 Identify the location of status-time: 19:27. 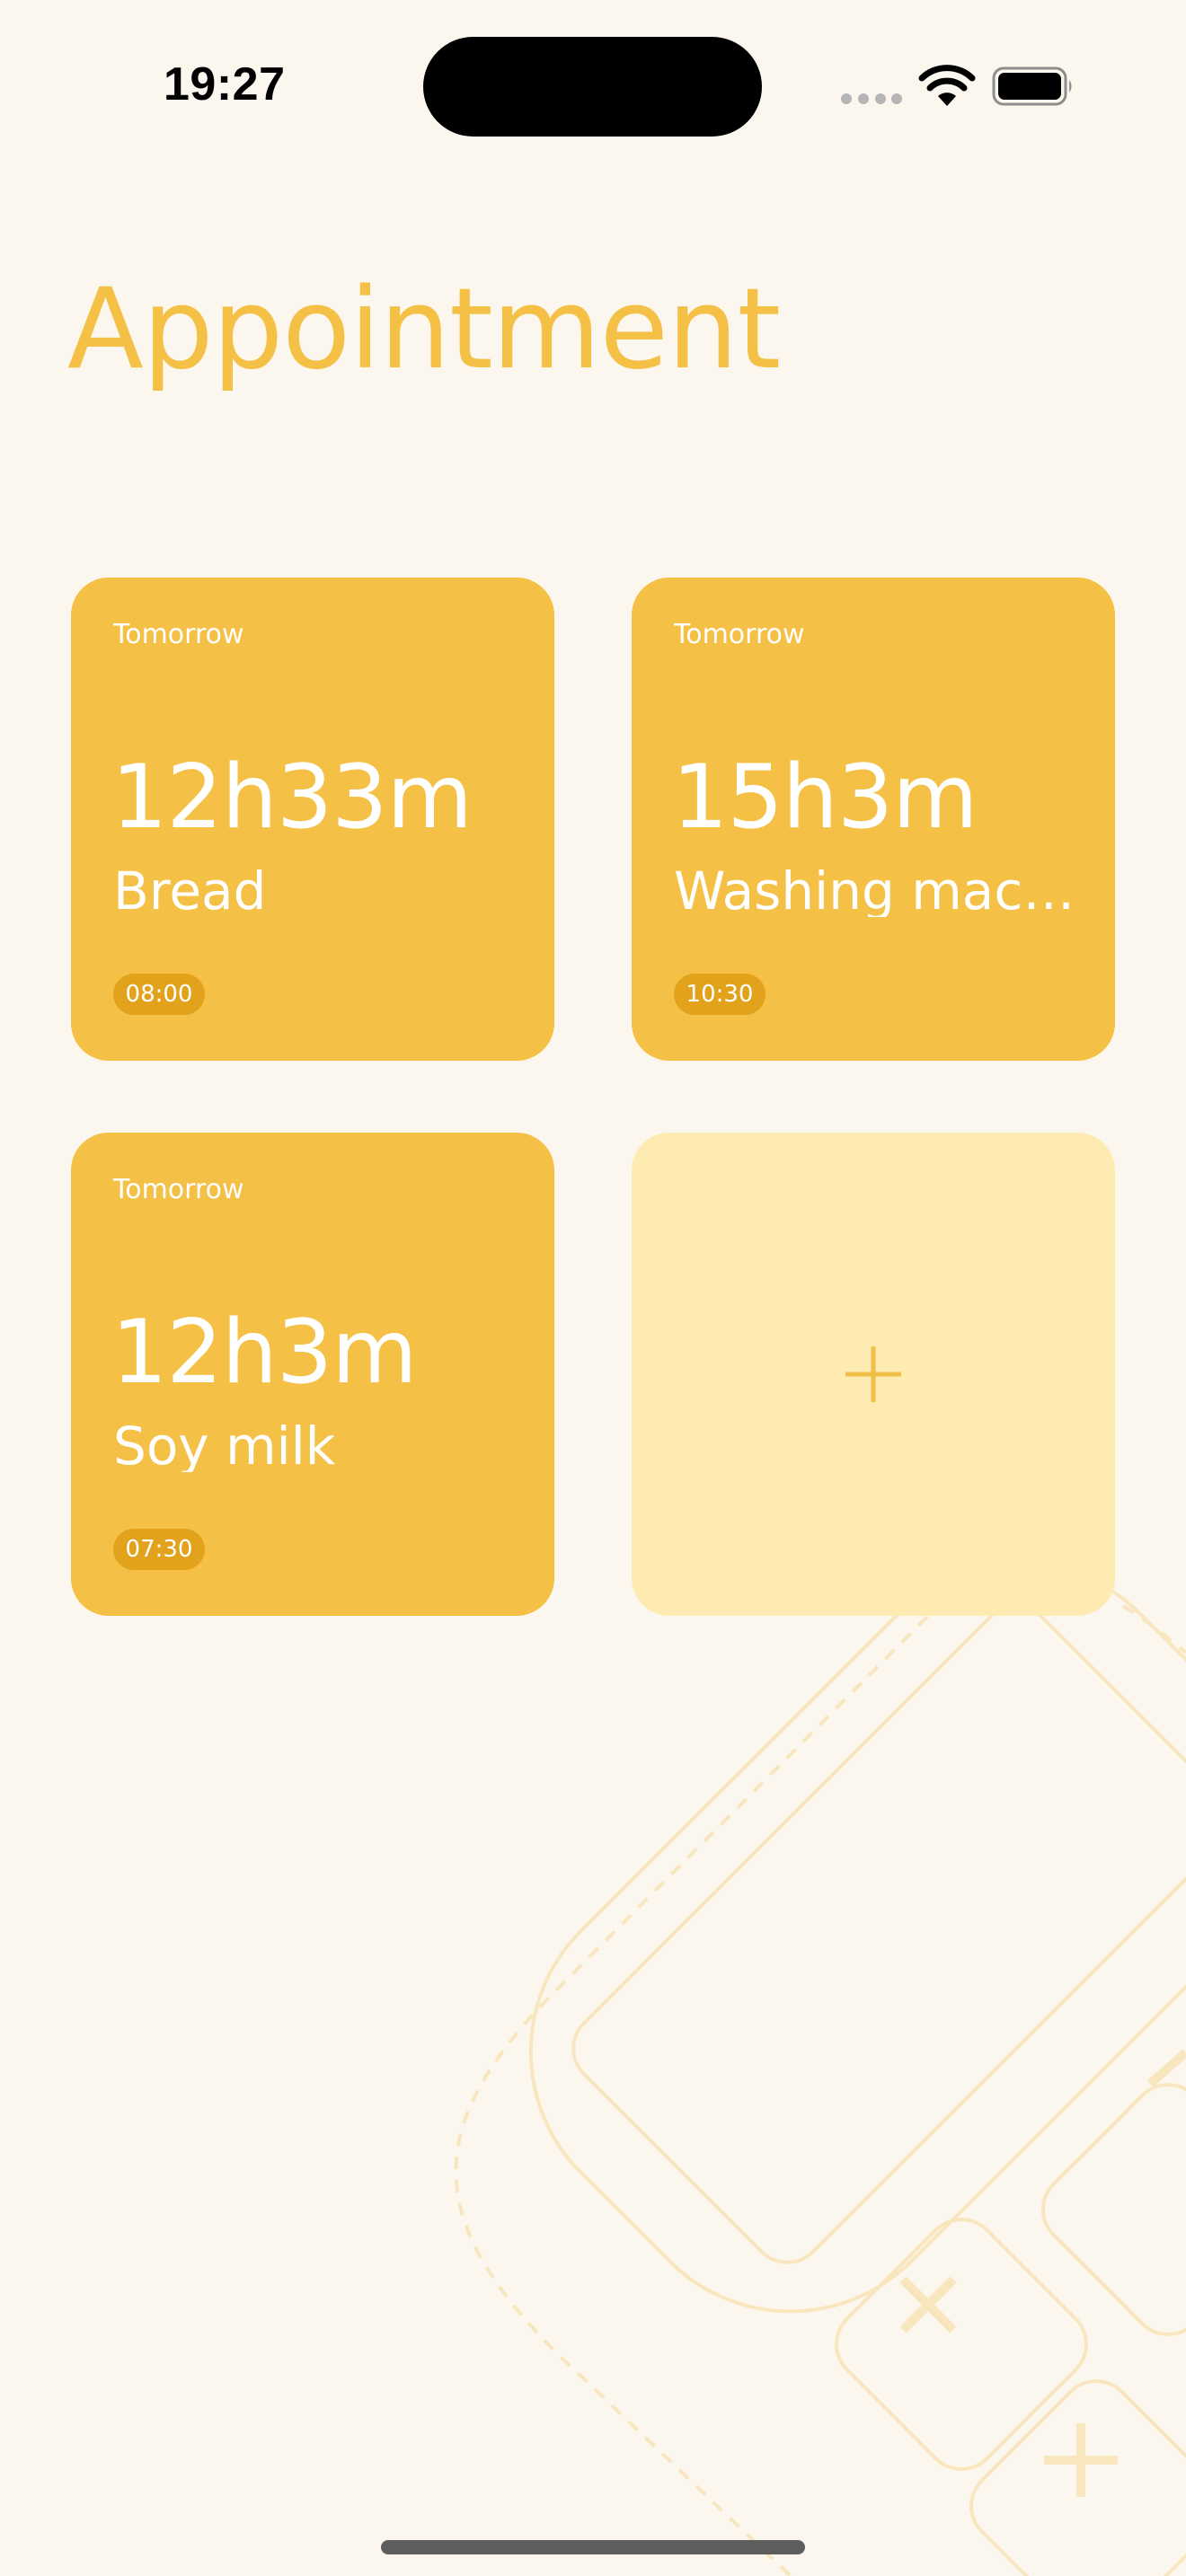
(225, 84).